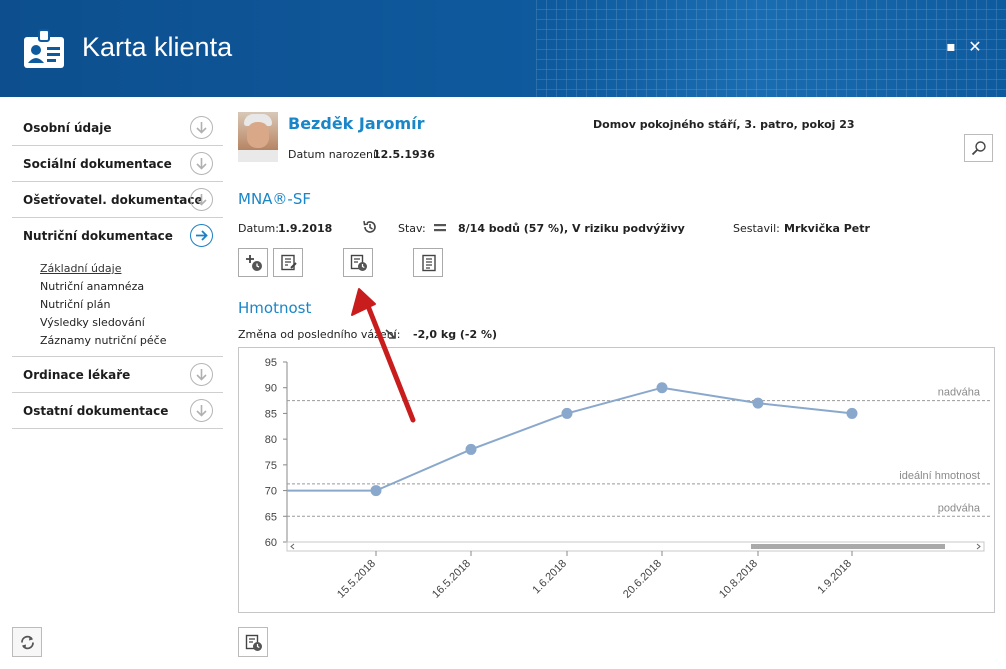  I want to click on header-bar: Karta klienta ▪ ✕, so click(503, 48).